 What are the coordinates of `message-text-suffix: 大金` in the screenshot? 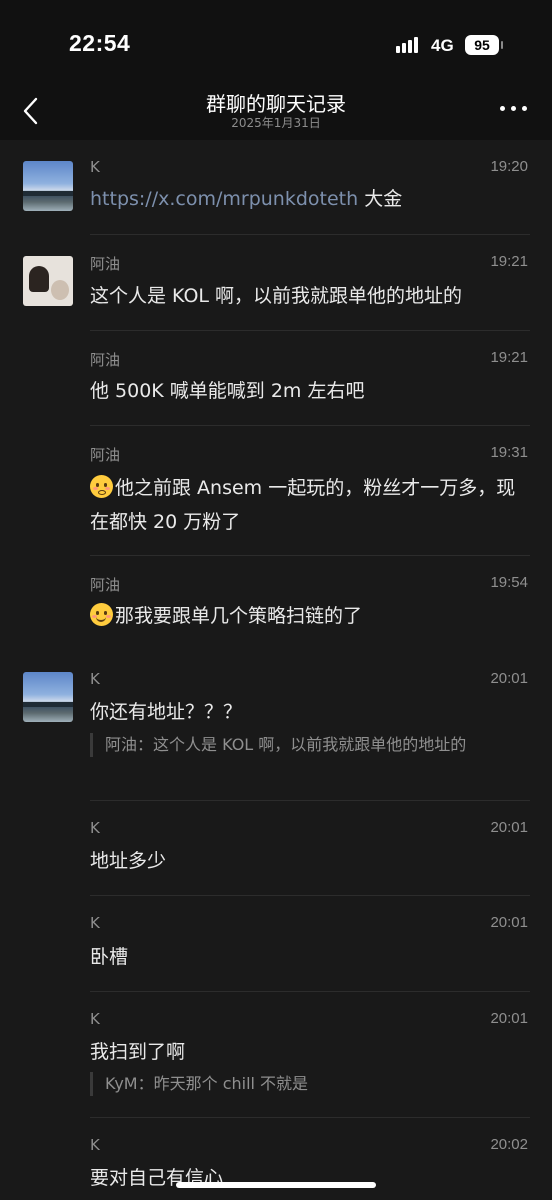 It's located at (380, 199).